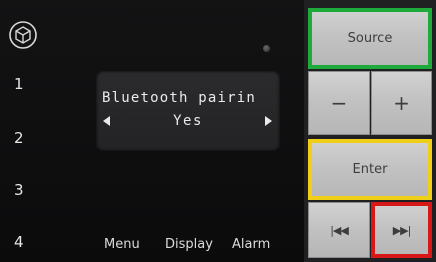 The width and height of the screenshot is (436, 262). What do you see at coordinates (339, 230) in the screenshot?
I see `previous-track-button: |◀◀` at bounding box center [339, 230].